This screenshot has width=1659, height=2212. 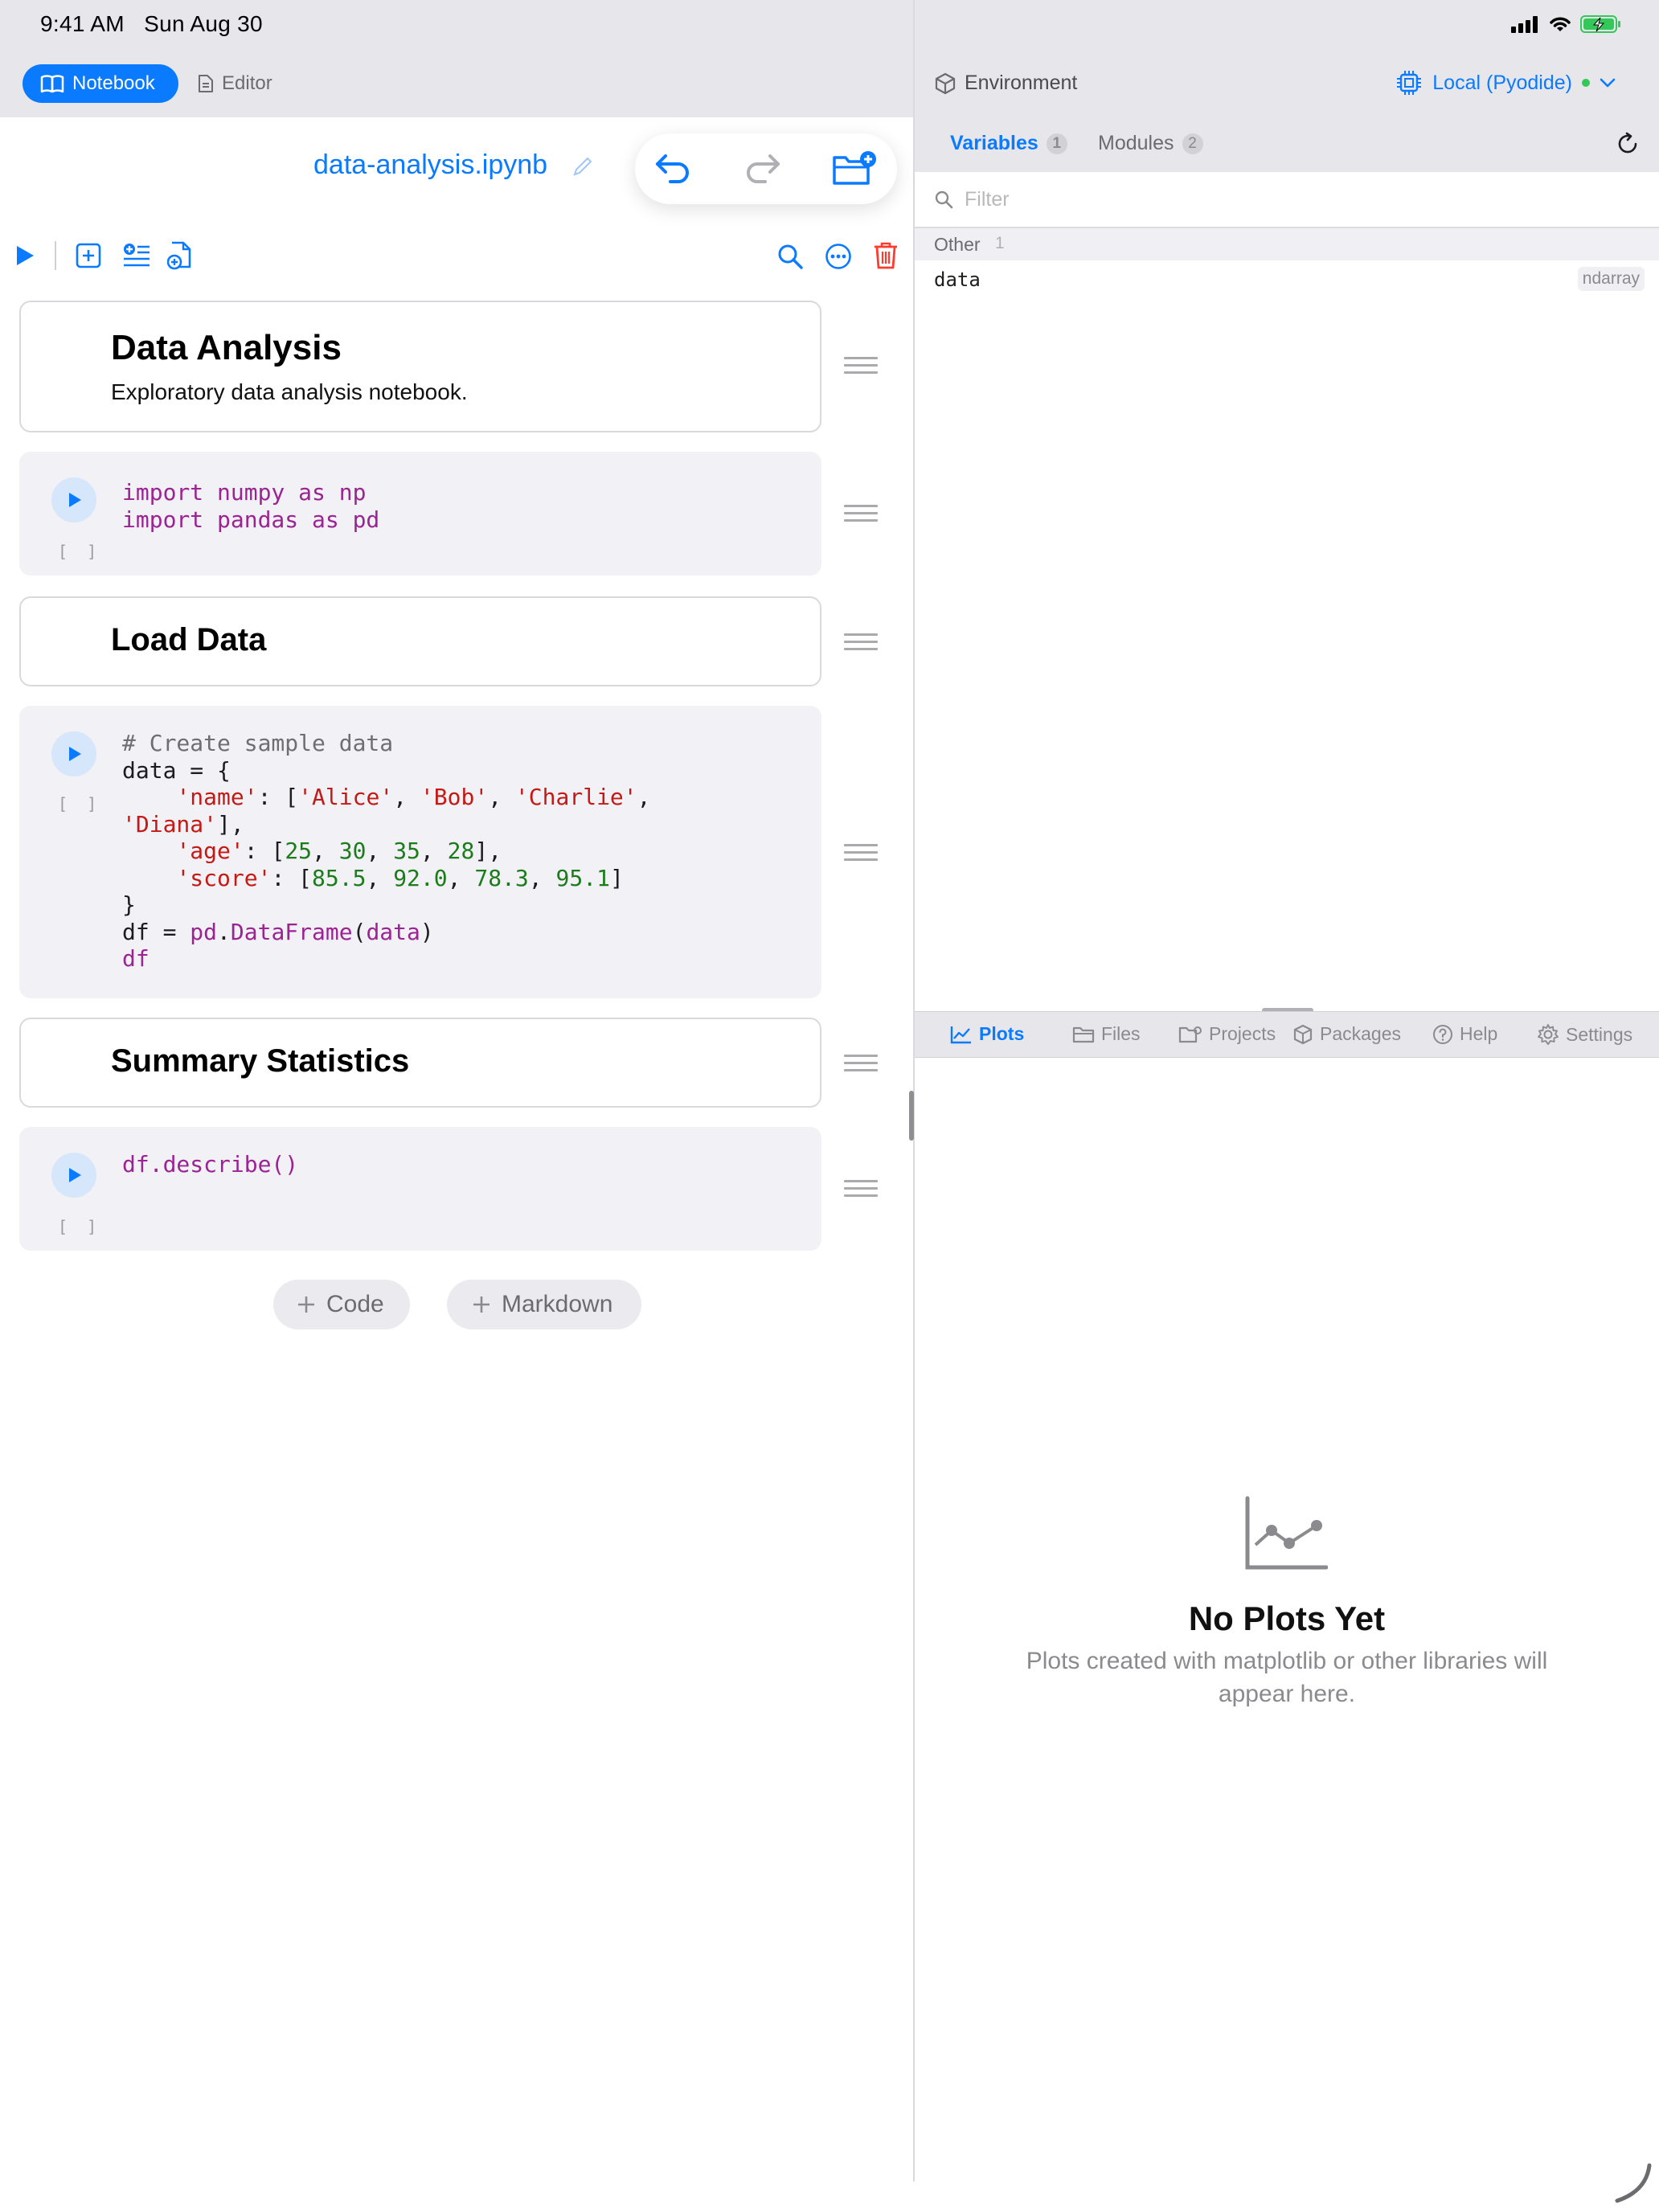 What do you see at coordinates (1056, 143) in the screenshot?
I see `variables-count-badge: 1` at bounding box center [1056, 143].